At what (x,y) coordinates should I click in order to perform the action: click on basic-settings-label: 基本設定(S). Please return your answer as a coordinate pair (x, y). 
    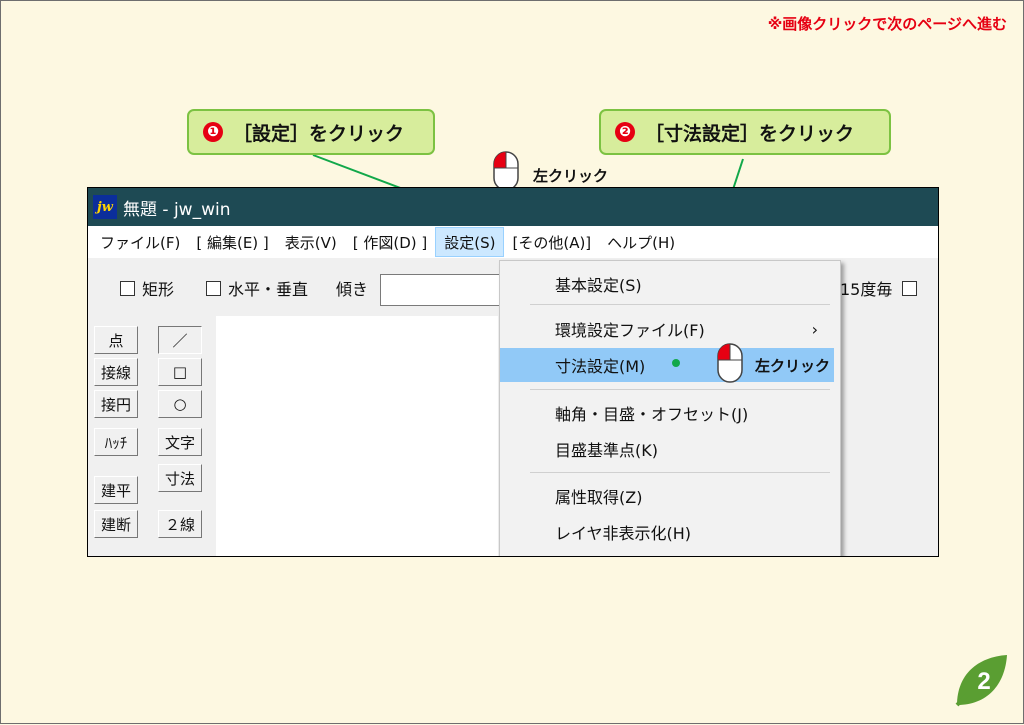
    Looking at the image, I should click on (598, 285).